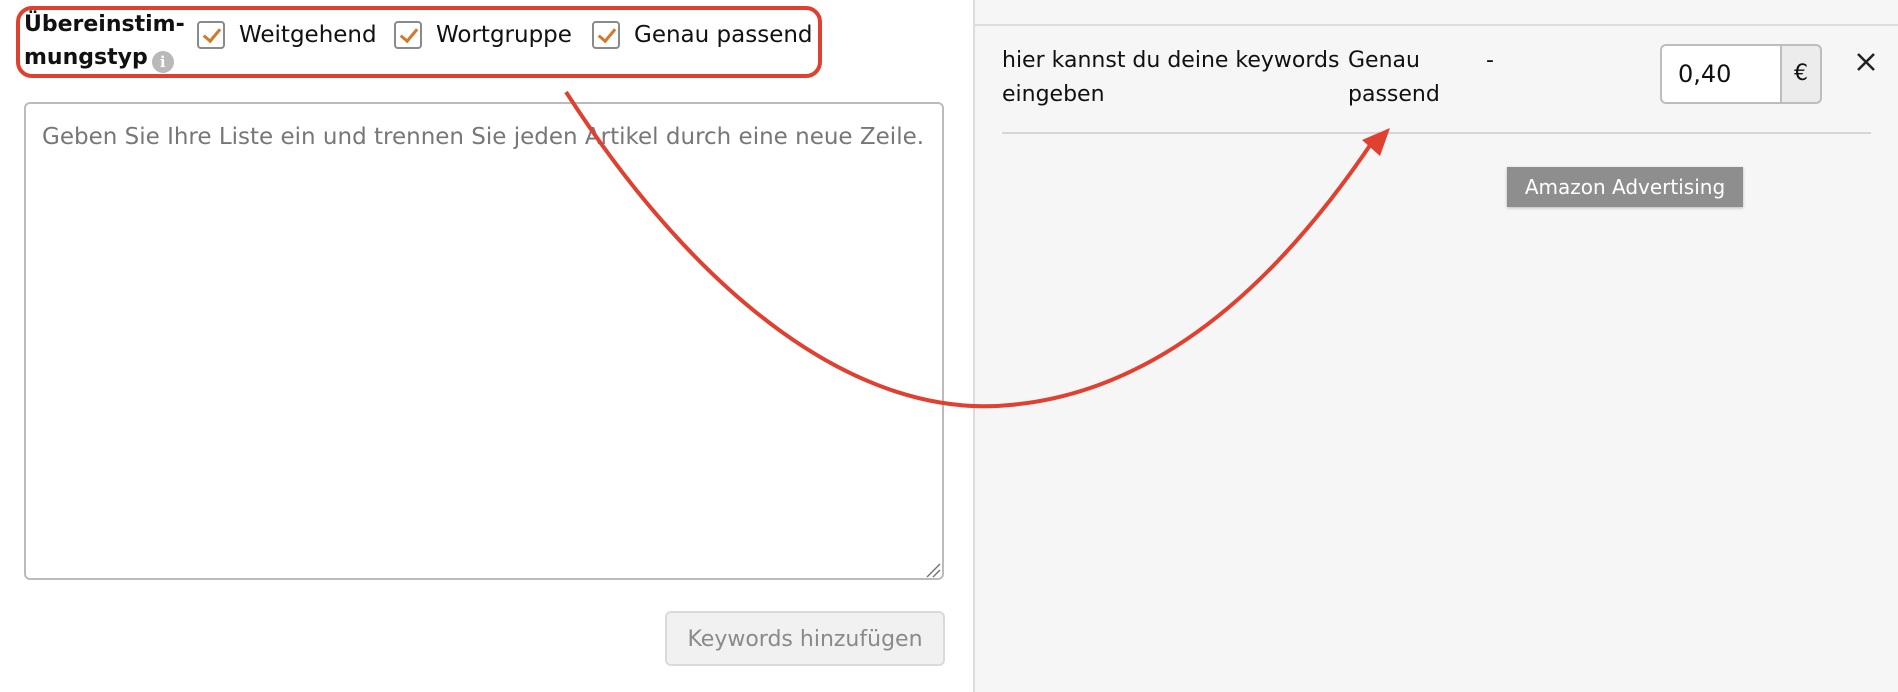 This screenshot has width=1898, height=692. Describe the element at coordinates (104, 41) in the screenshot. I see `match-type-label: Übereinstim-mungstyp i` at that location.